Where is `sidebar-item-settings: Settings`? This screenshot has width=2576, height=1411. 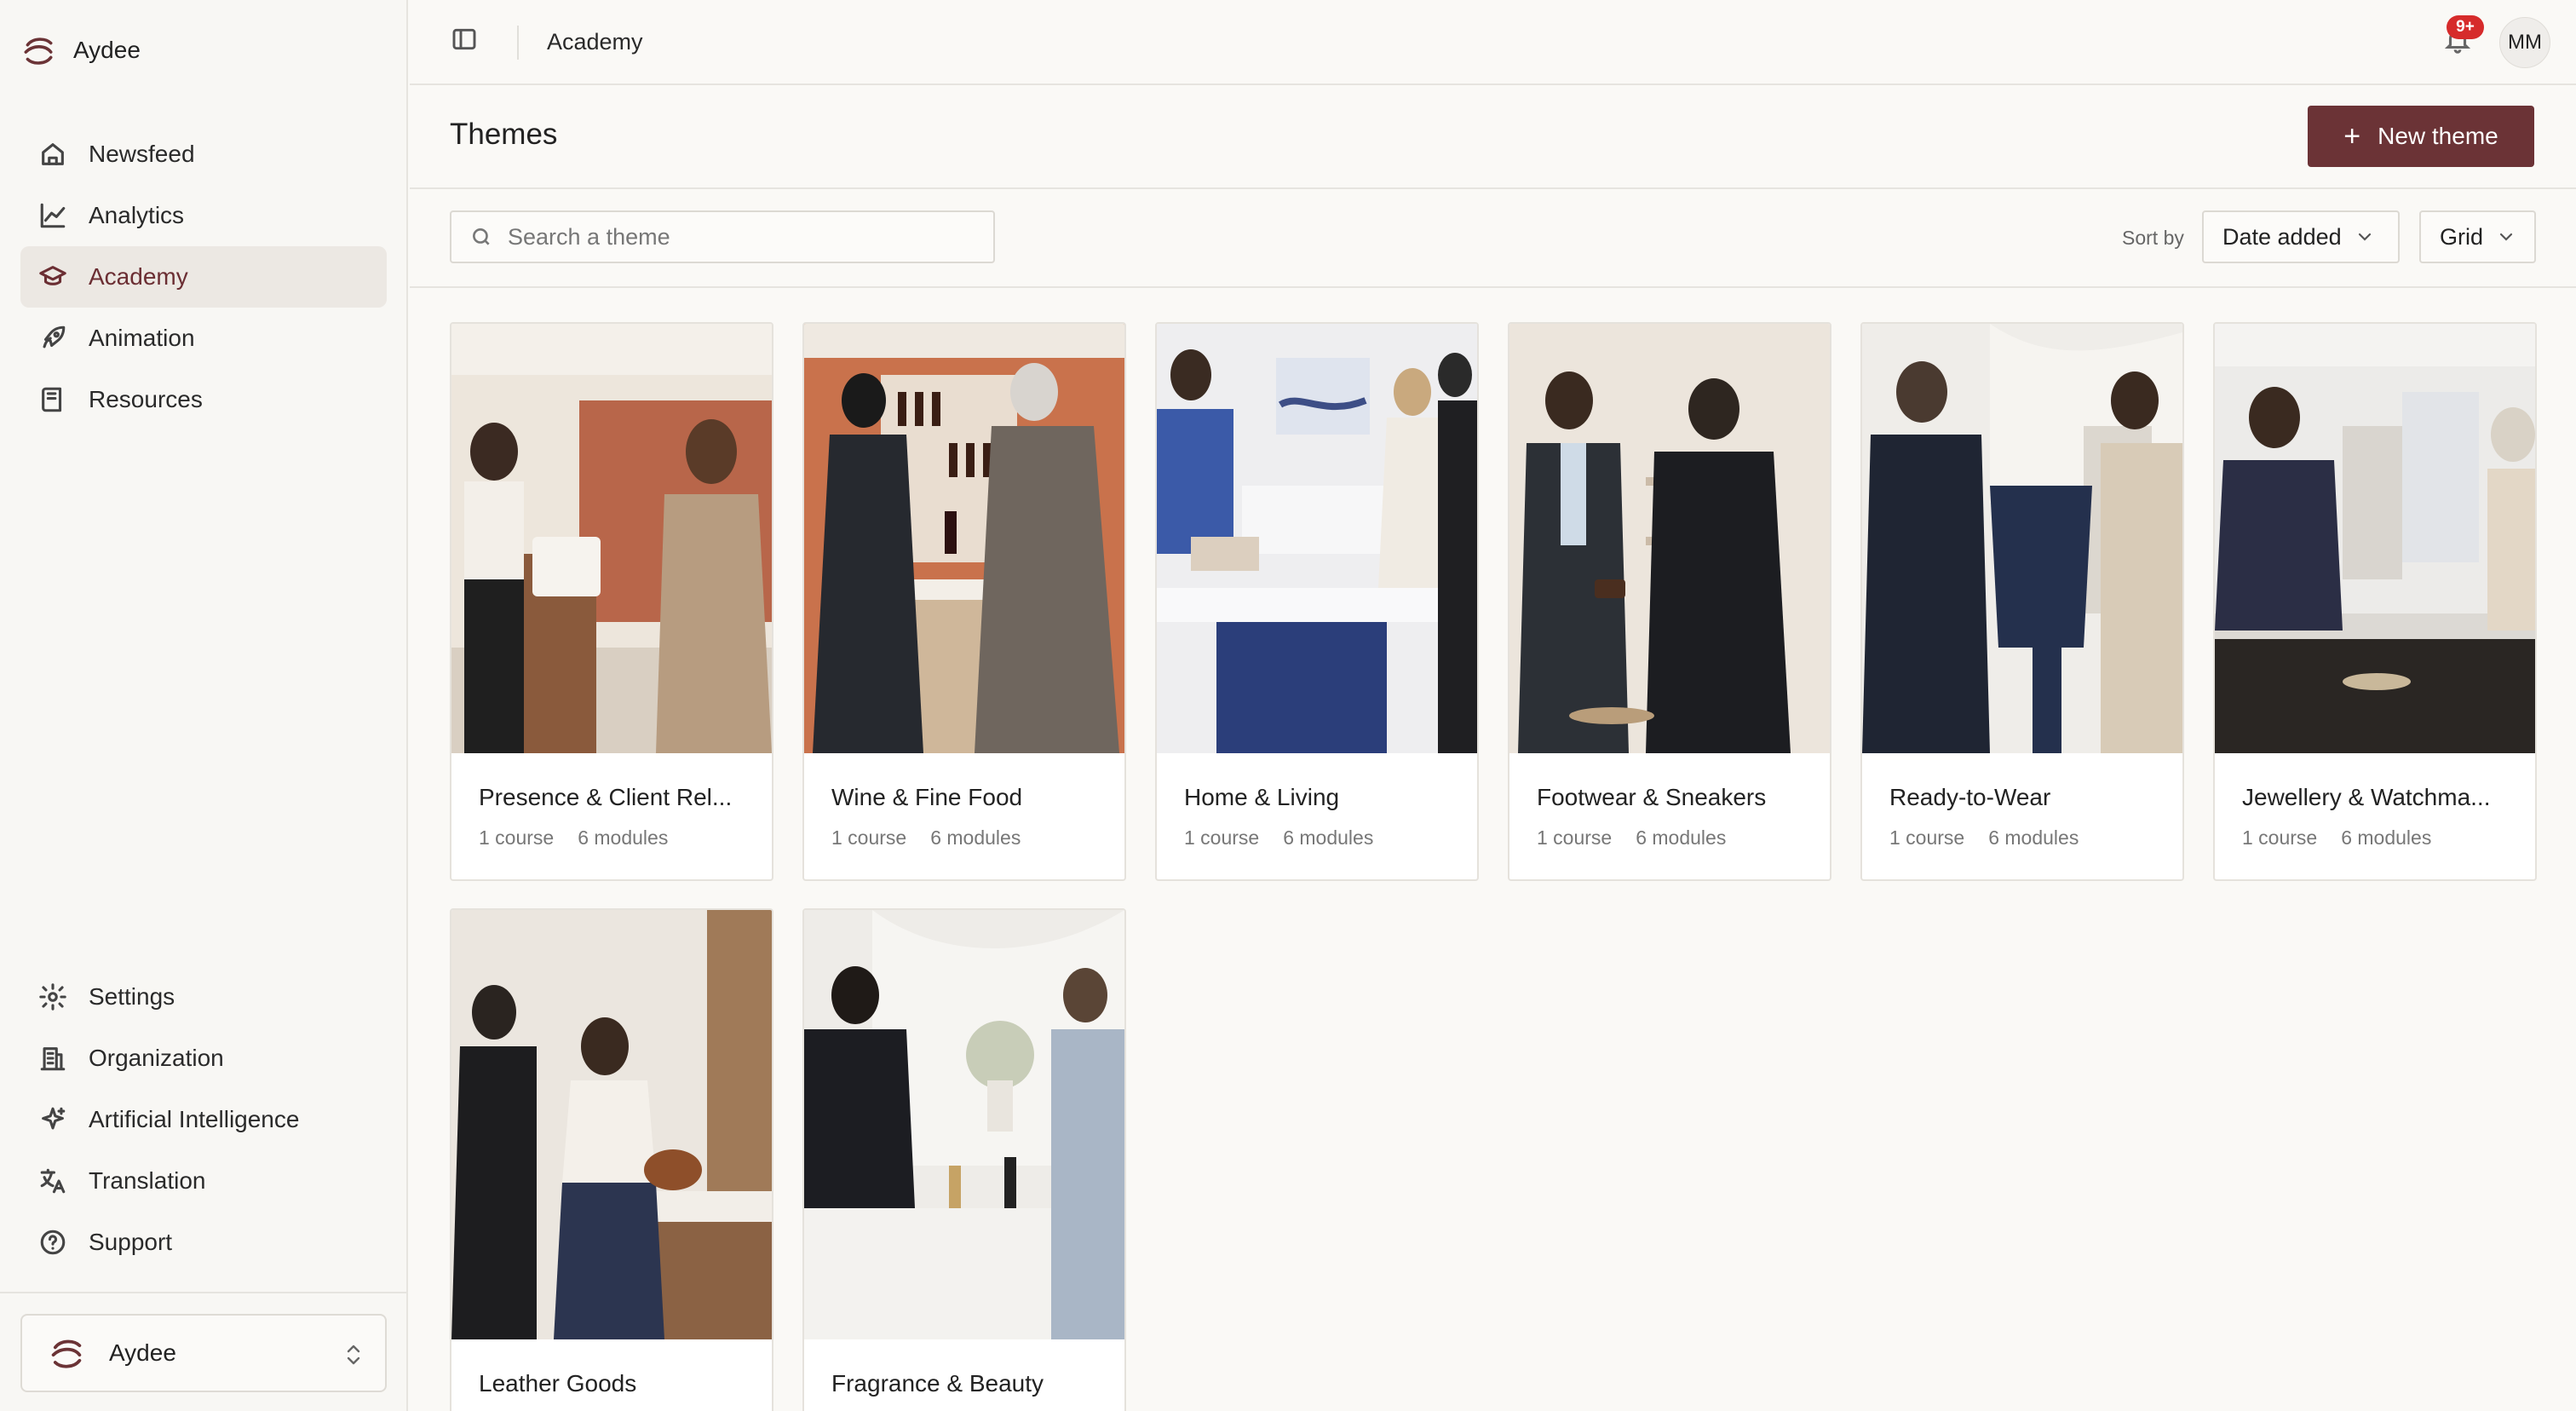
sidebar-item-settings: Settings is located at coordinates (204, 997).